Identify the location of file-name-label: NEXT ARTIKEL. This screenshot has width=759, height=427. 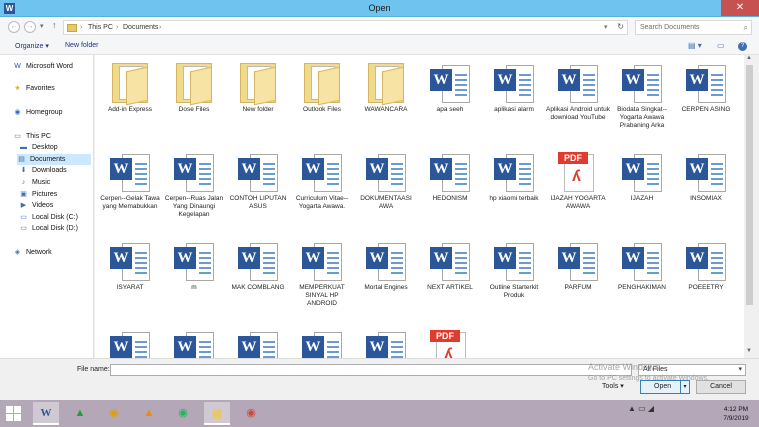
(450, 287).